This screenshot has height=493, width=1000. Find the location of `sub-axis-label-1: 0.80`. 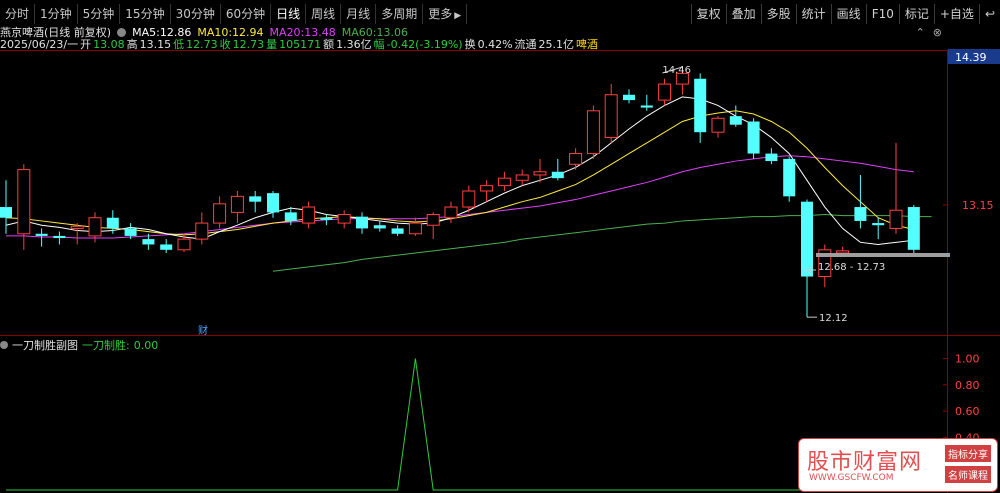

sub-axis-label-1: 0.80 is located at coordinates (967, 385).